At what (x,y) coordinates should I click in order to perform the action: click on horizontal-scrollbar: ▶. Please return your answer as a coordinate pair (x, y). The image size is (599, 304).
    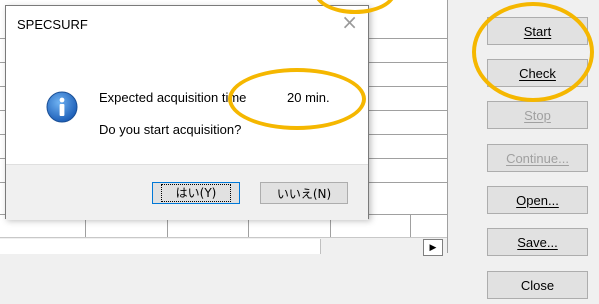
    Looking at the image, I should click on (223, 246).